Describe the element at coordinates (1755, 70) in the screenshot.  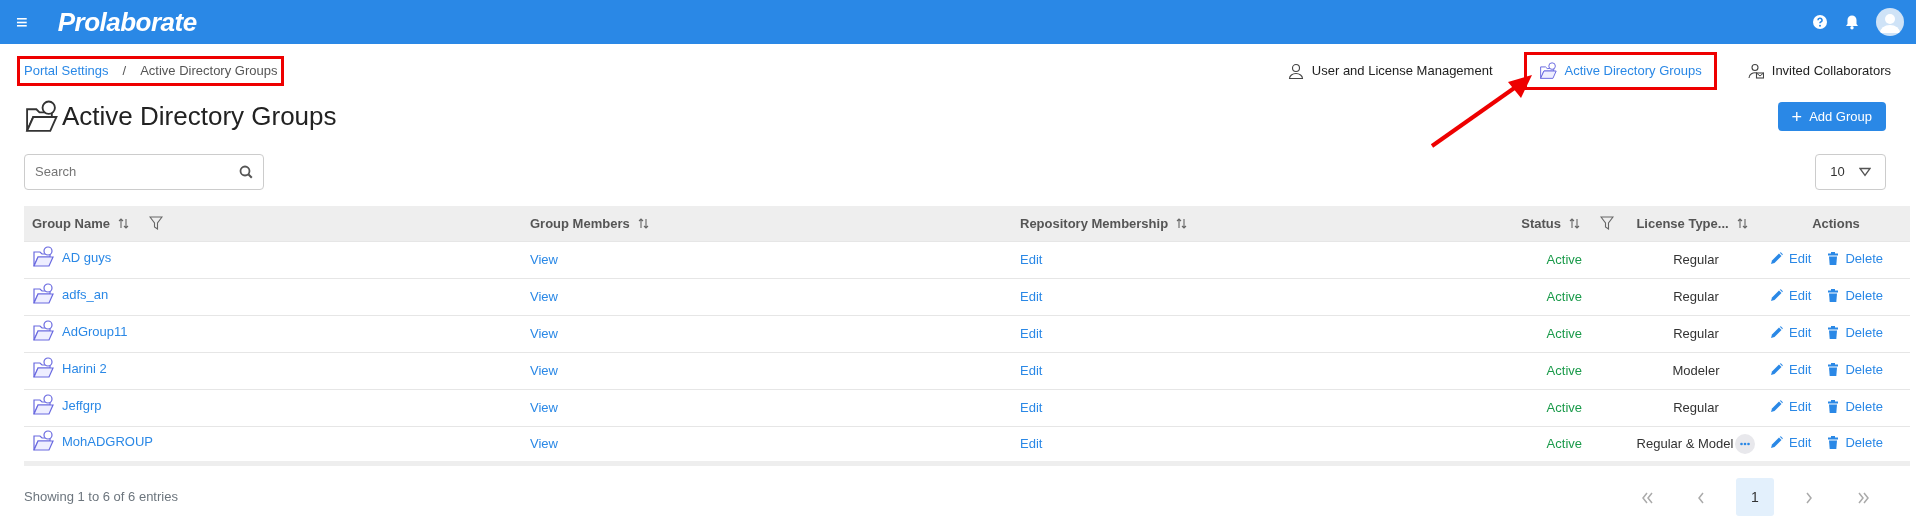
I see `user-envelope-icon` at that location.